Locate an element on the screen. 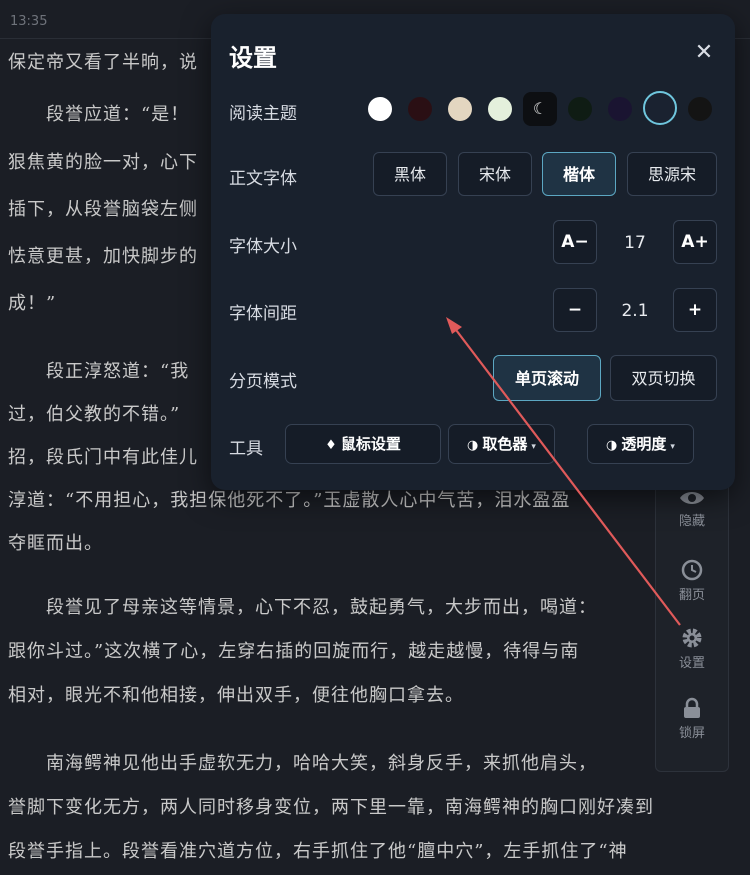  color-picker-button: ◑ 取色器 ▾ is located at coordinates (501, 444).